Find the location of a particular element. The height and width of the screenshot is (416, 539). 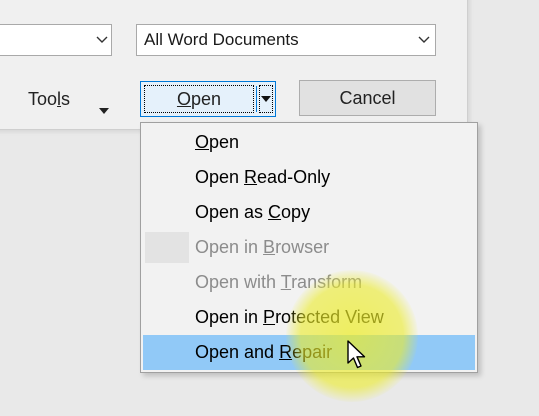

open-button: Open is located at coordinates (199, 99).